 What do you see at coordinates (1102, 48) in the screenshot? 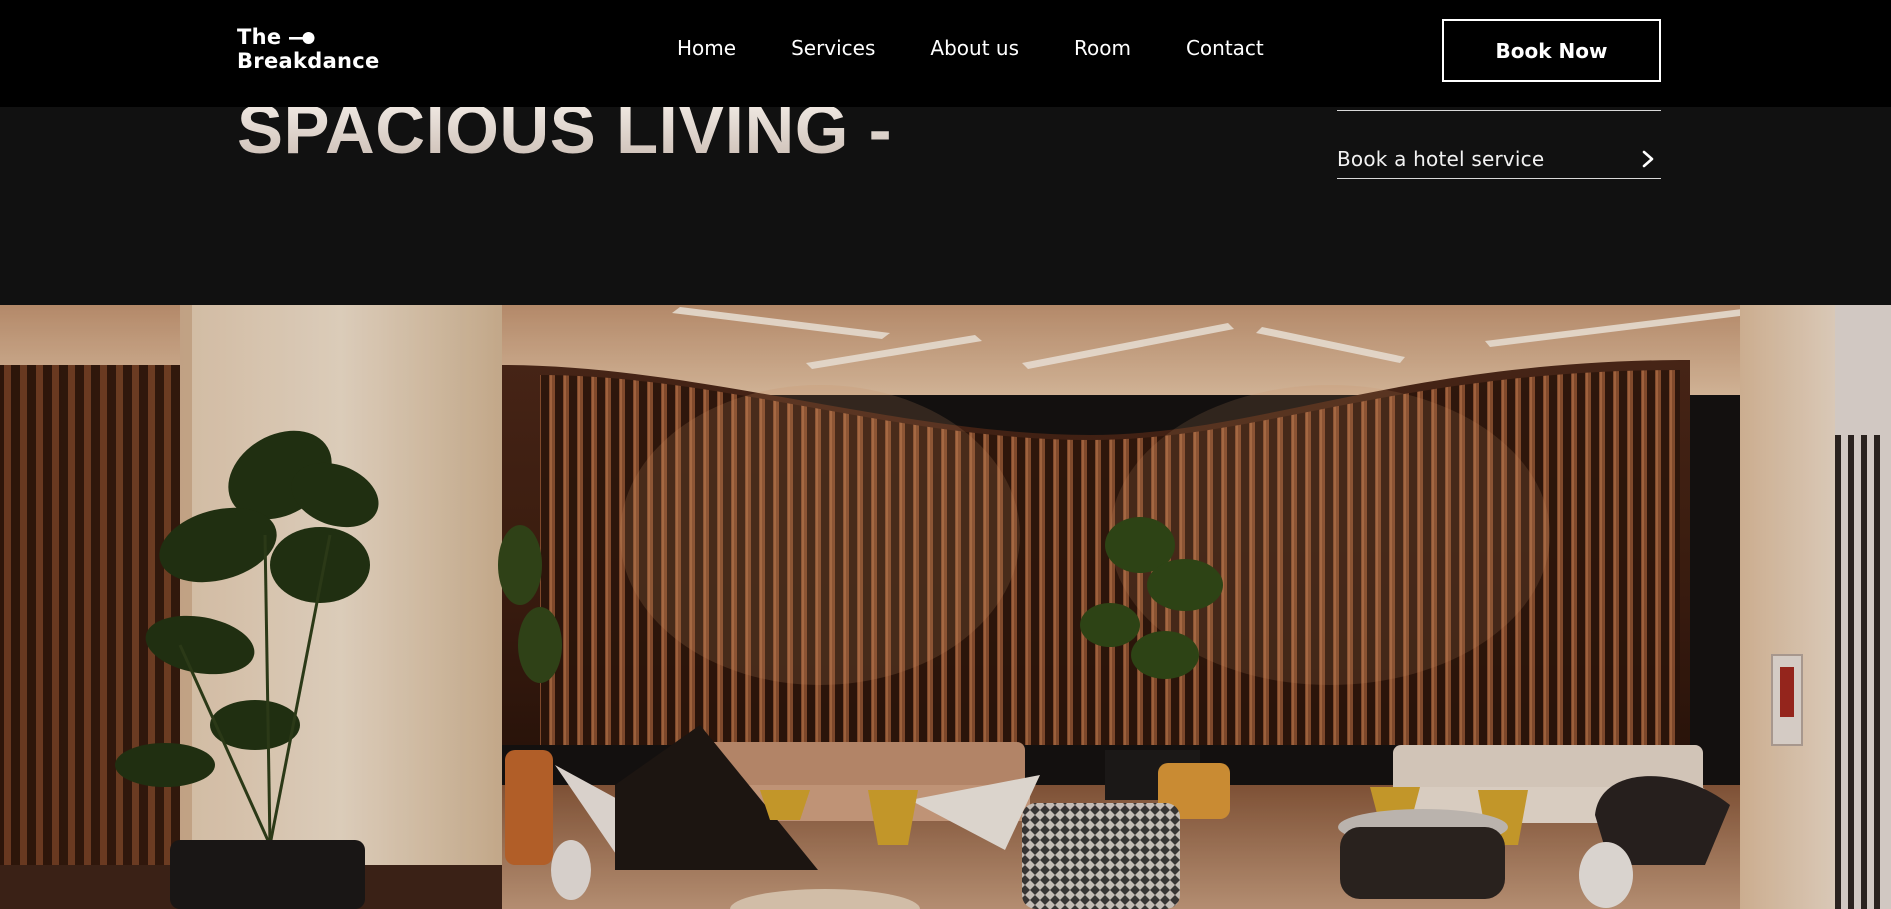
I see `nav-link-room: Room` at bounding box center [1102, 48].